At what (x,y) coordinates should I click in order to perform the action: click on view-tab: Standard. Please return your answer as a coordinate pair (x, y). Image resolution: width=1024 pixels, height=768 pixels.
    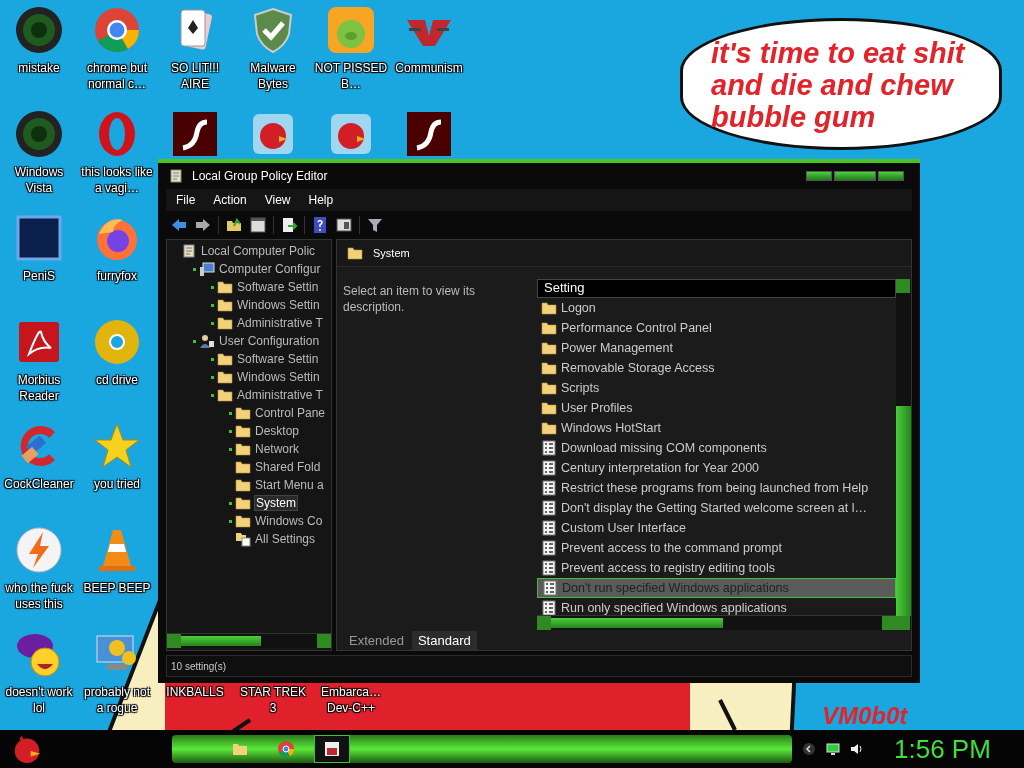
    Looking at the image, I should click on (444, 640).